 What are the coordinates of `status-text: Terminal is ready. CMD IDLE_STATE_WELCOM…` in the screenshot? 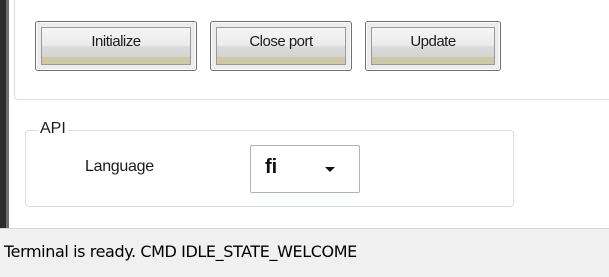 It's located at (180, 251).